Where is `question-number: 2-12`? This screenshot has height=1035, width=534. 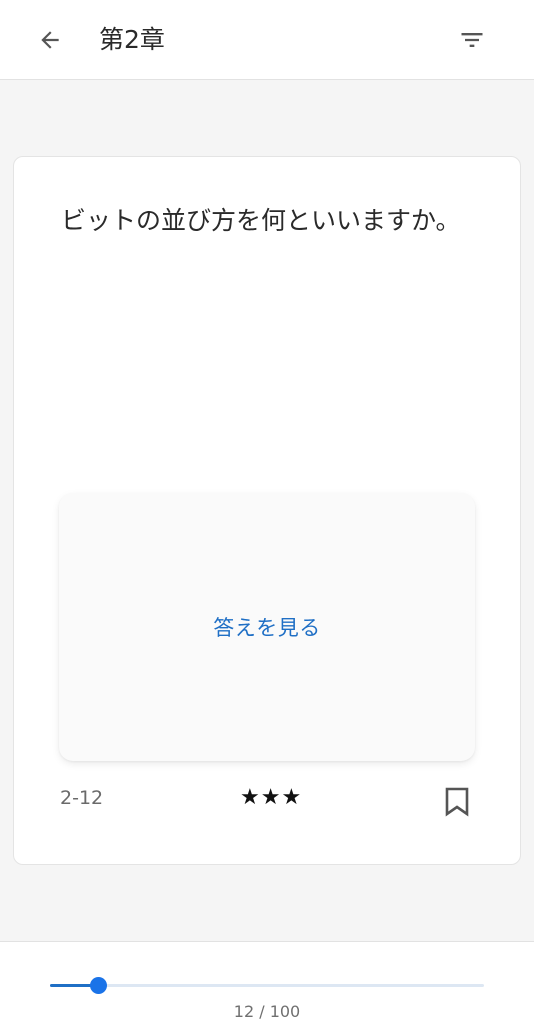
question-number: 2-12 is located at coordinates (82, 798).